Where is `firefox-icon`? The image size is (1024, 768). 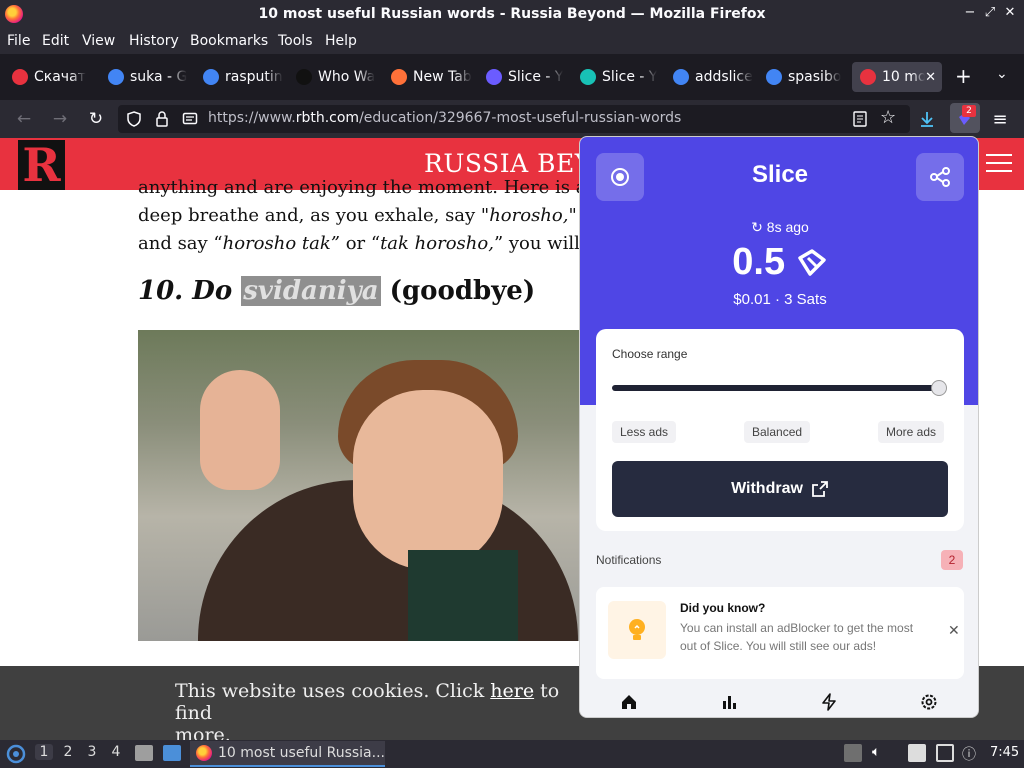 firefox-icon is located at coordinates (399, 77).